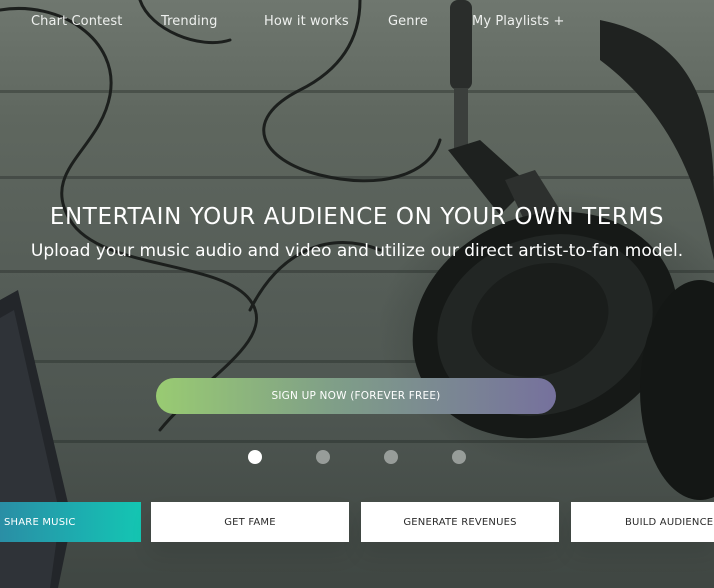 The width and height of the screenshot is (714, 588). Describe the element at coordinates (70, 522) in the screenshot. I see `tab-share-music: SHARE MUSIC` at that location.